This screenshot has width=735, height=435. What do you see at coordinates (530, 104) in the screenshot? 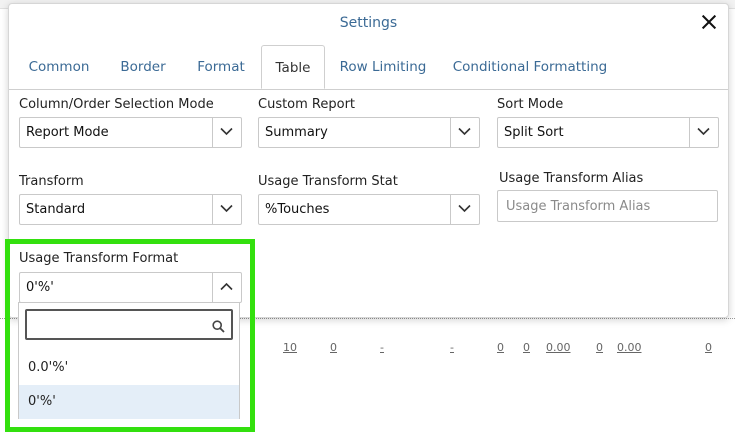
I see `sort-mode-label: Sort Mode` at bounding box center [530, 104].